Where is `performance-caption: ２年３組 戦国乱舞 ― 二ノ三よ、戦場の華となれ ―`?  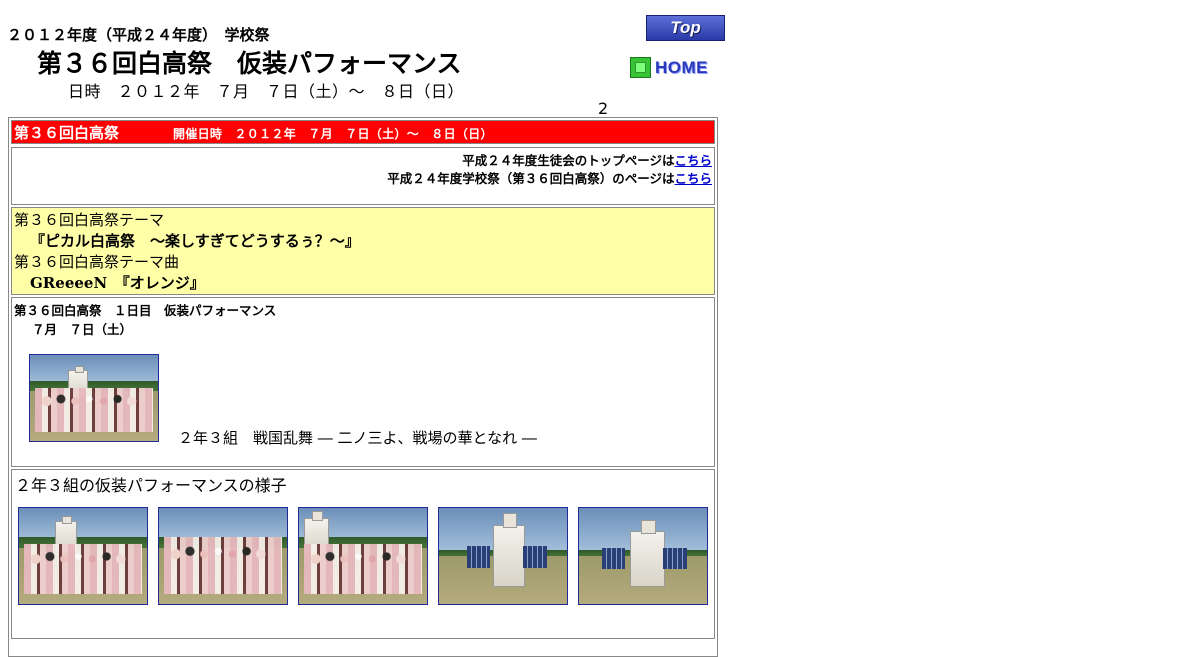 performance-caption: ２年３組 戦国乱舞 ― 二ノ三よ、戦場の華となれ ― is located at coordinates (357, 438).